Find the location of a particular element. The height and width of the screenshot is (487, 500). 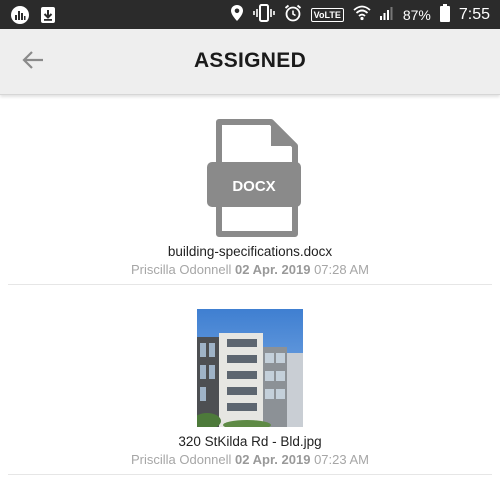

file-meta: Priscilla Odonnell 02 Apr. 2019 07:28 AM is located at coordinates (250, 270).